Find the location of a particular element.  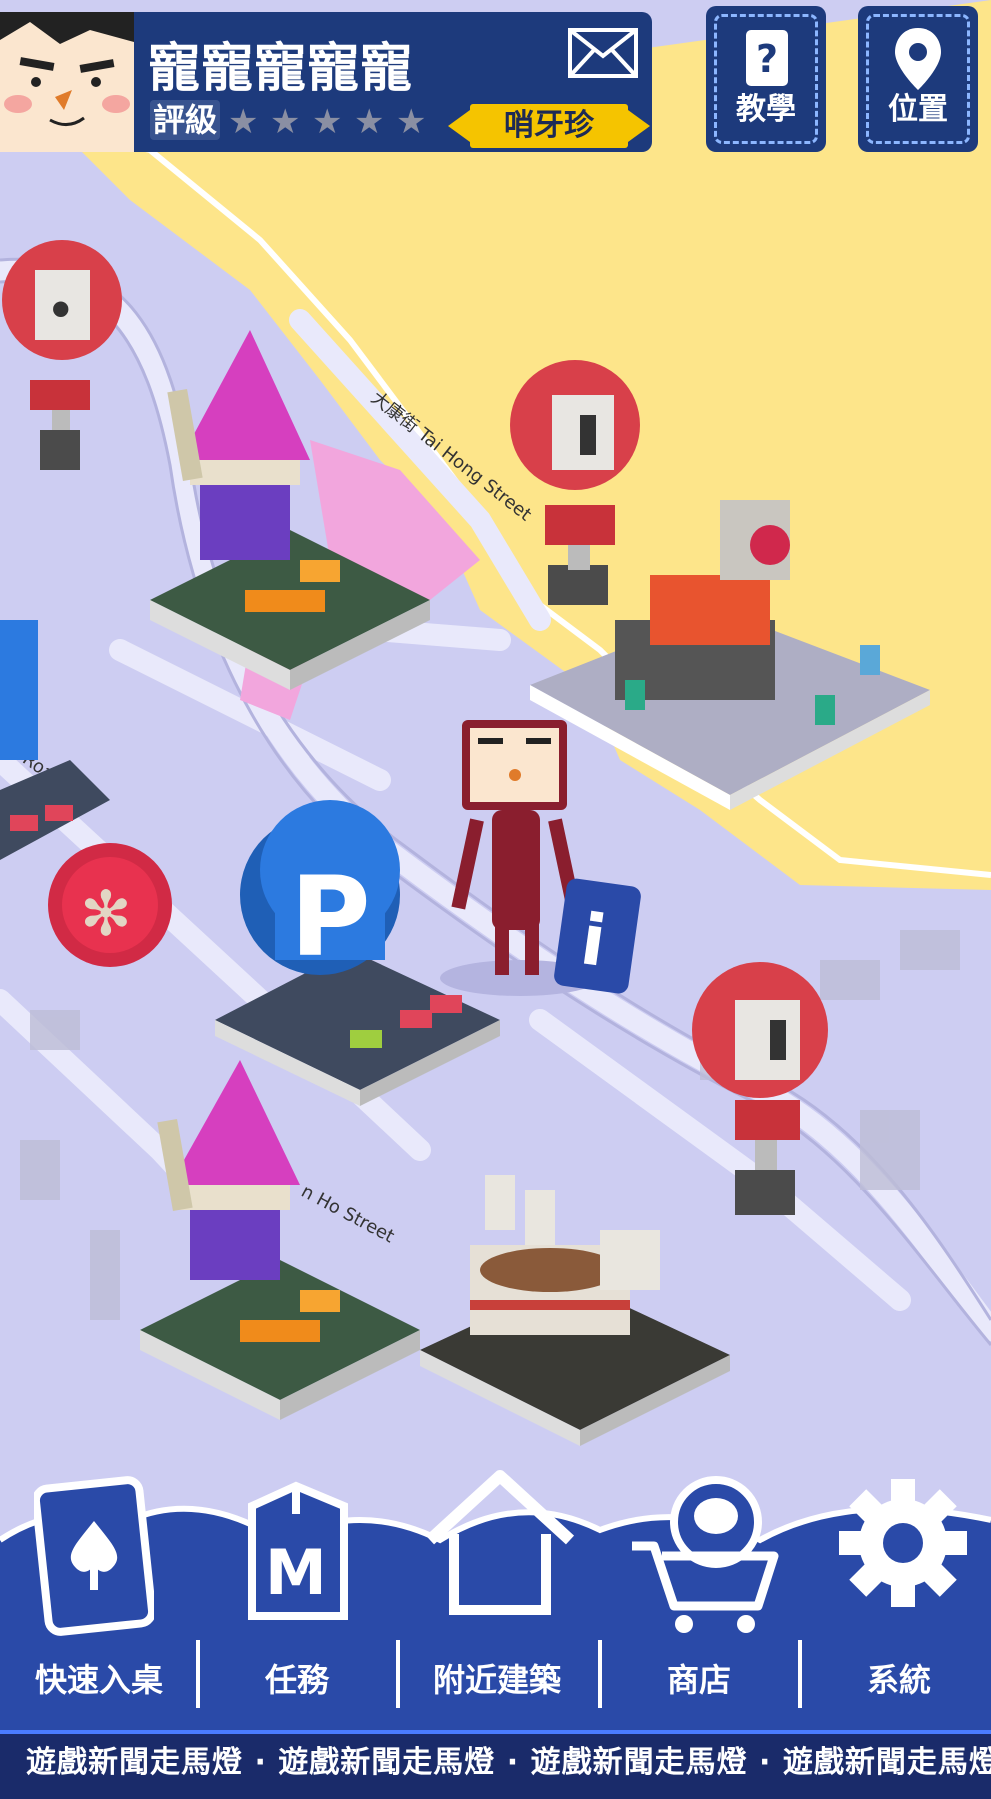

help-card-icon: ? is located at coordinates (767, 58).